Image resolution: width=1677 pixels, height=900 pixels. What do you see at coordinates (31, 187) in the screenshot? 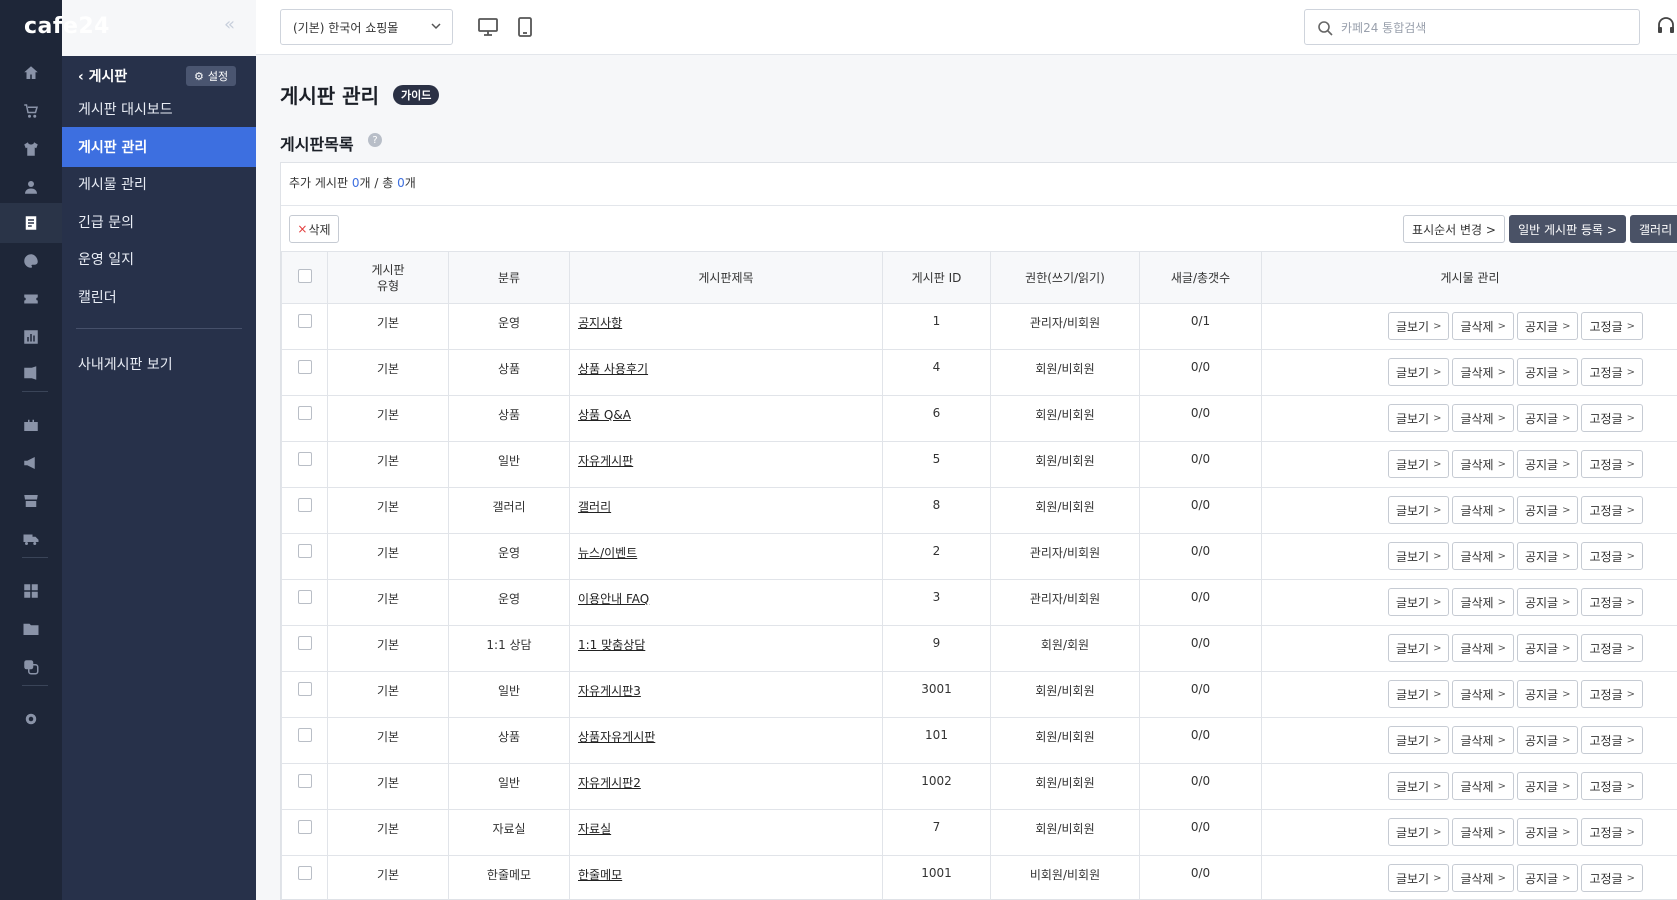
I see `person-icon` at bounding box center [31, 187].